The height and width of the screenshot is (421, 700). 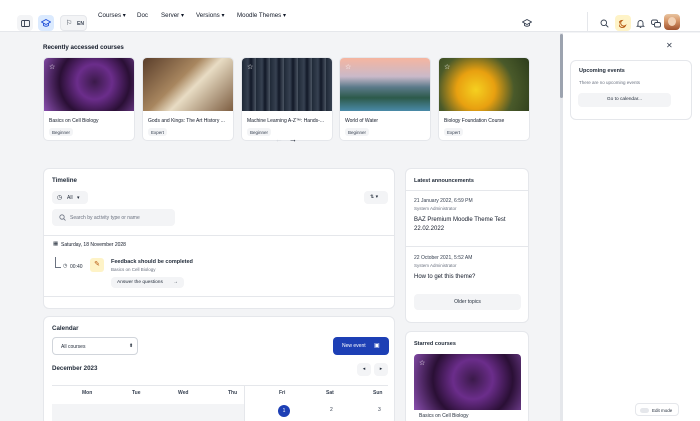 What do you see at coordinates (364, 369) in the screenshot?
I see `prev-month-icon: ◂` at bounding box center [364, 369].